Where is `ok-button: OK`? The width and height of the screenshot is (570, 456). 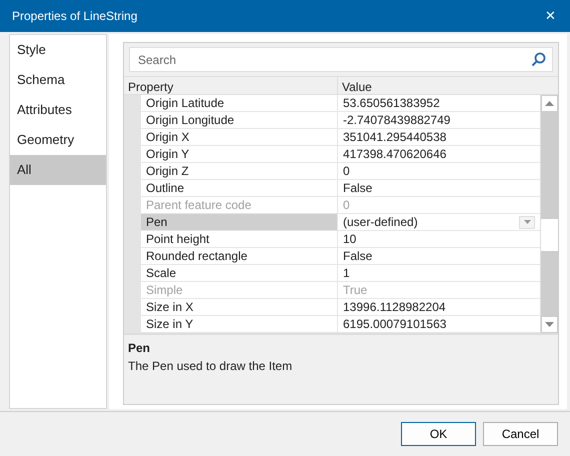
ok-button: OK is located at coordinates (438, 434).